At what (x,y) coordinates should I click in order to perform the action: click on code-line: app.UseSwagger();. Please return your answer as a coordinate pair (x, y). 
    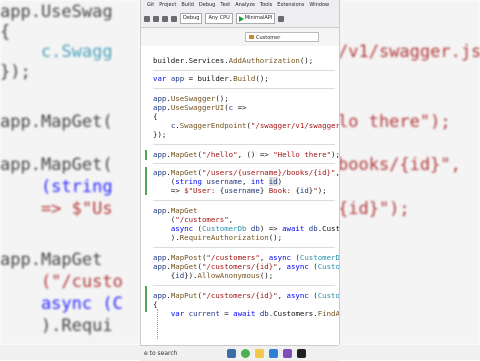
    Looking at the image, I should click on (191, 98).